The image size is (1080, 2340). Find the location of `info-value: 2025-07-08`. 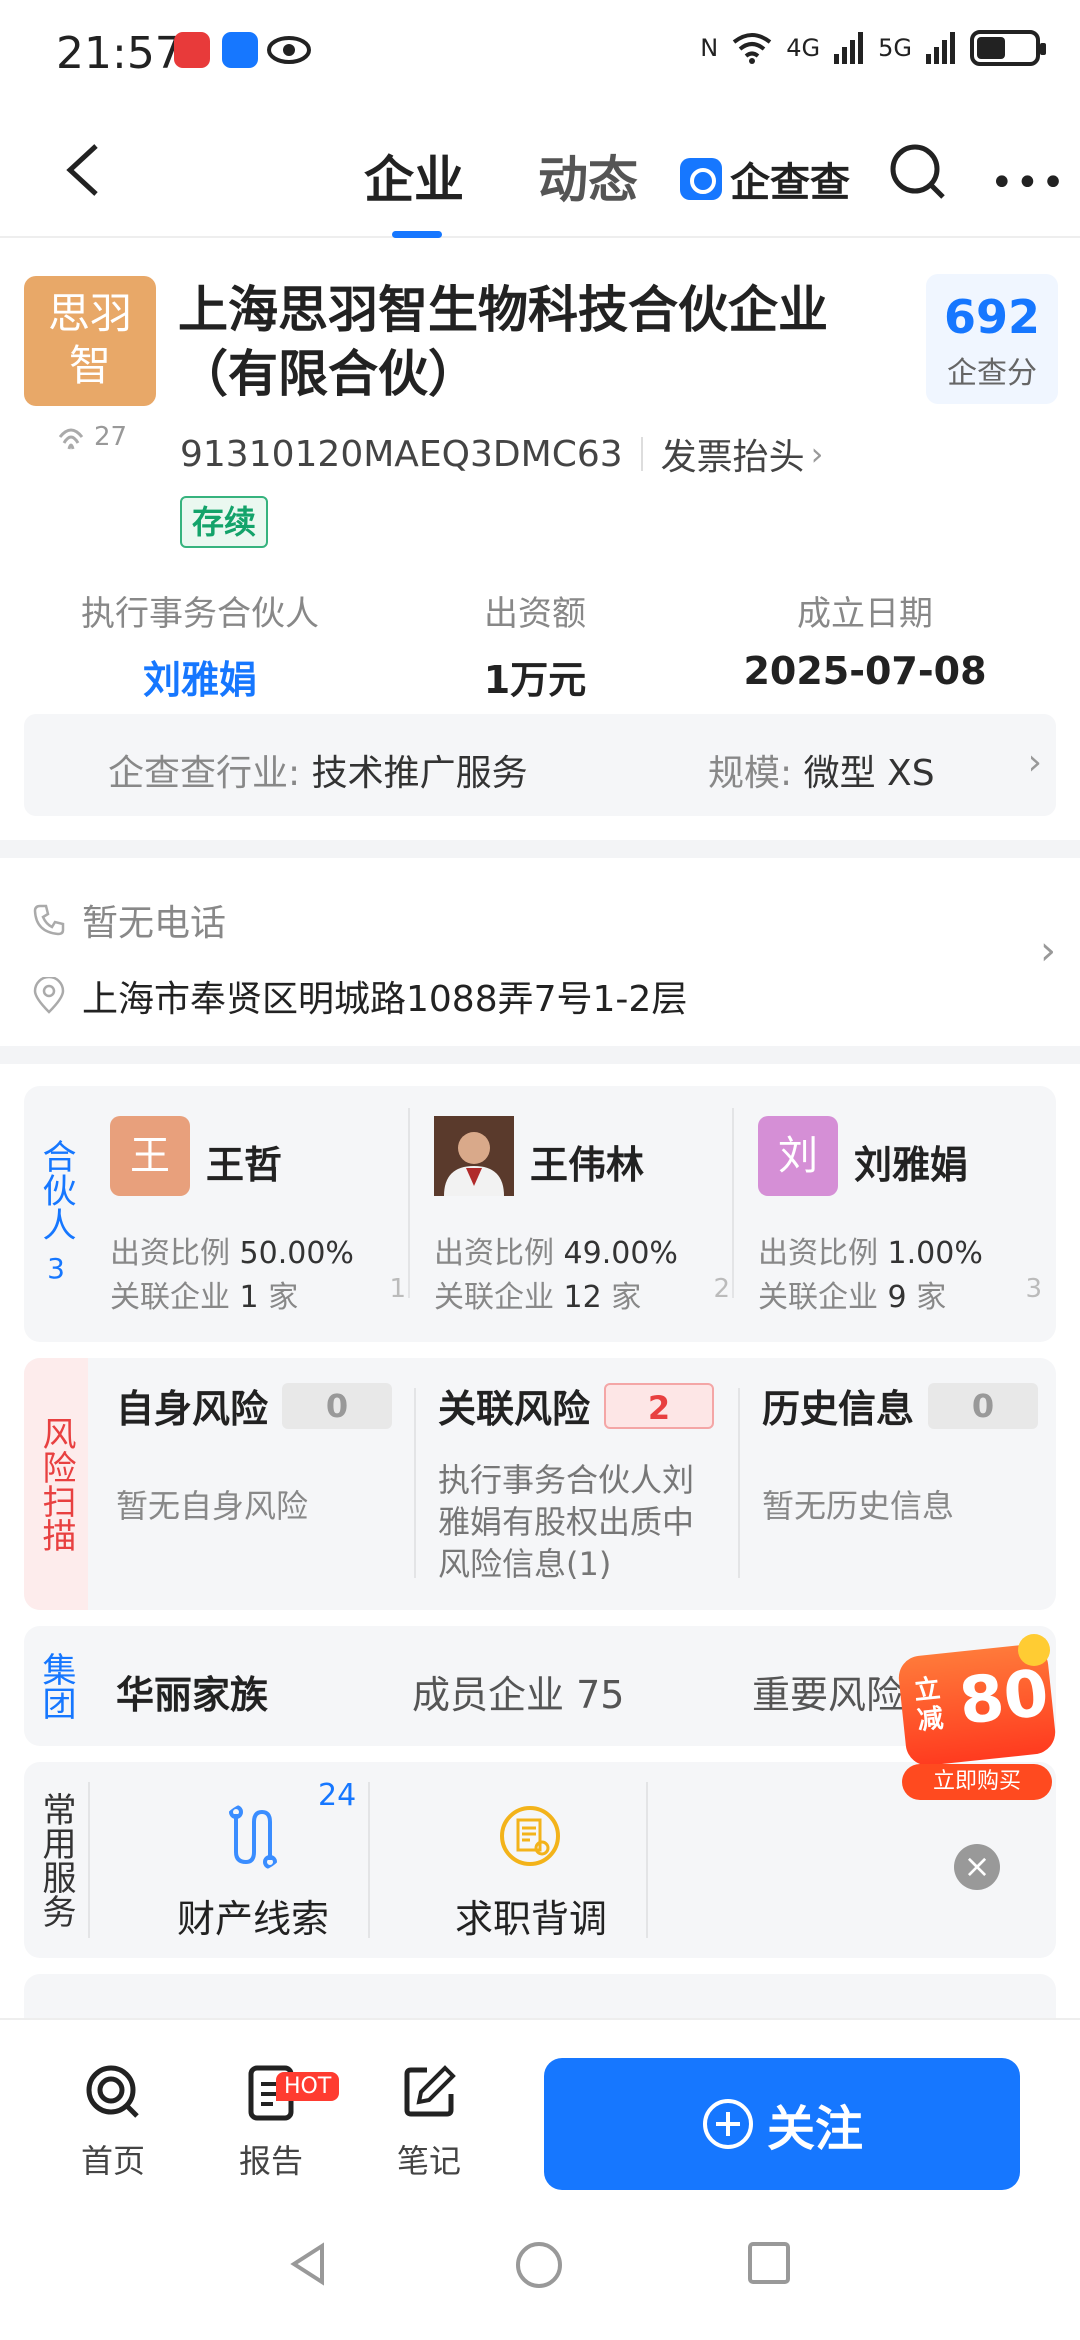

info-value: 2025-07-08 is located at coordinates (865, 671).